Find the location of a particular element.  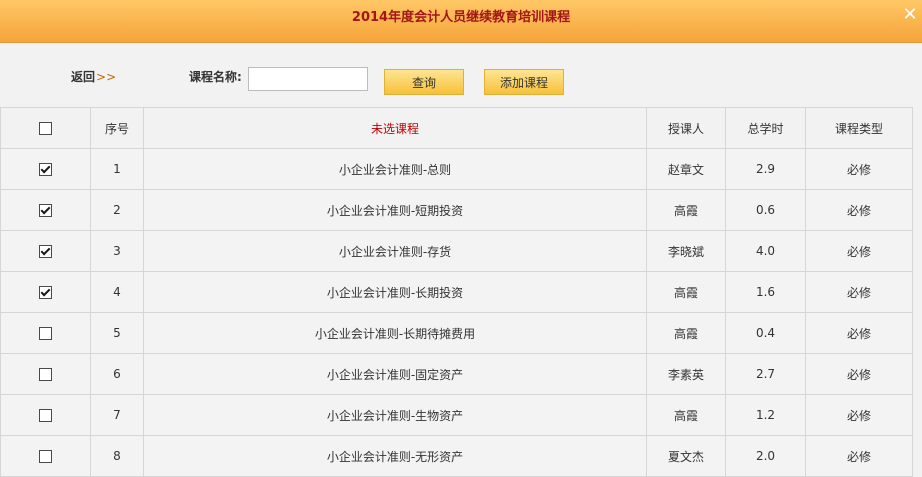

row-index: 4 is located at coordinates (117, 292).